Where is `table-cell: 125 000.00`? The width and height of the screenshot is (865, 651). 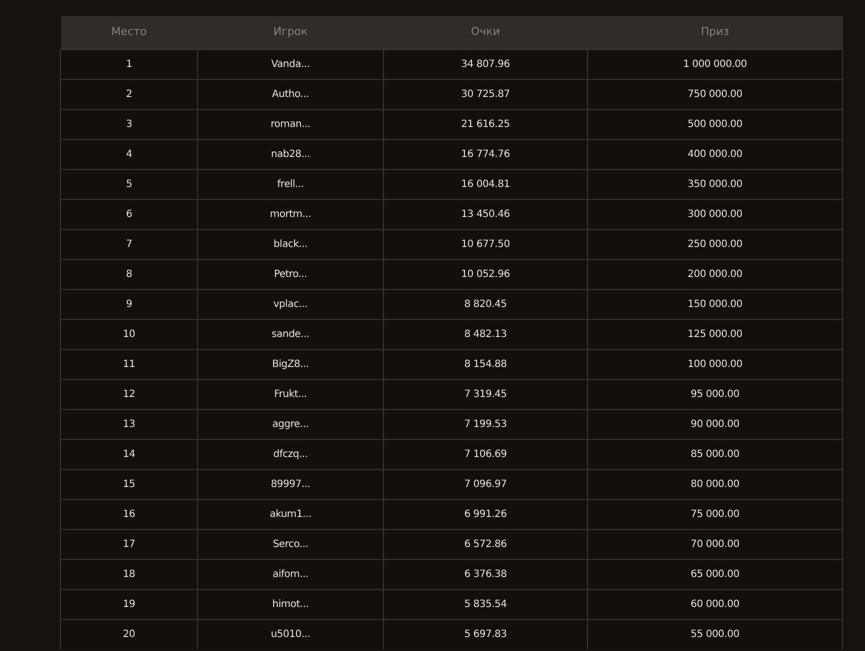 table-cell: 125 000.00 is located at coordinates (715, 334).